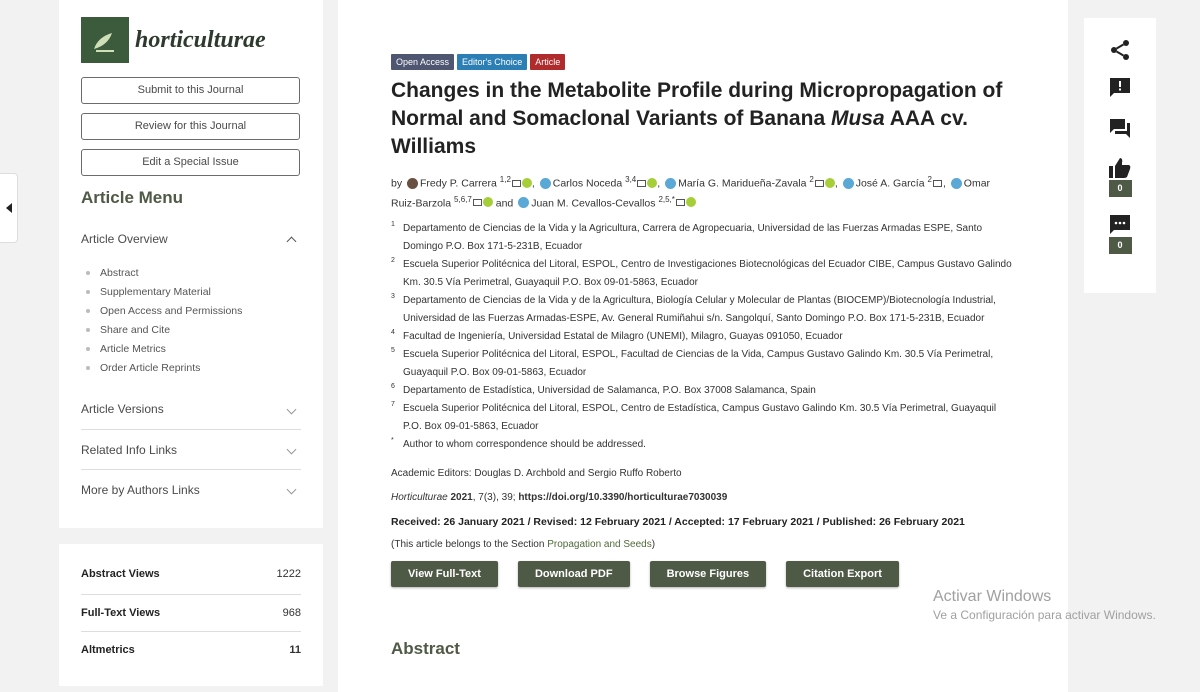 The image size is (1200, 692). Describe the element at coordinates (890, 184) in the screenshot. I see `author-link: José A. García` at that location.